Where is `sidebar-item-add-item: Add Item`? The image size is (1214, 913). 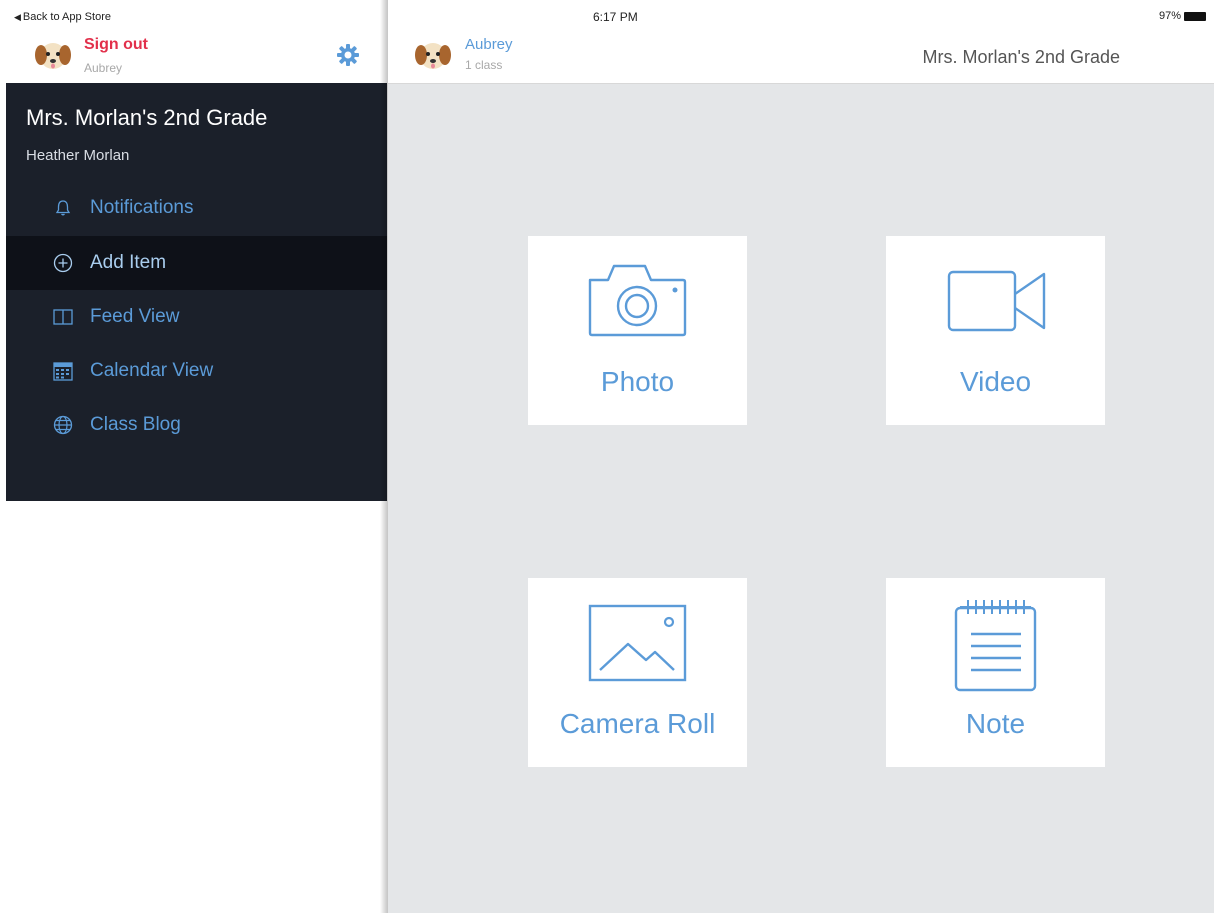 sidebar-item-add-item: Add Item is located at coordinates (196, 263).